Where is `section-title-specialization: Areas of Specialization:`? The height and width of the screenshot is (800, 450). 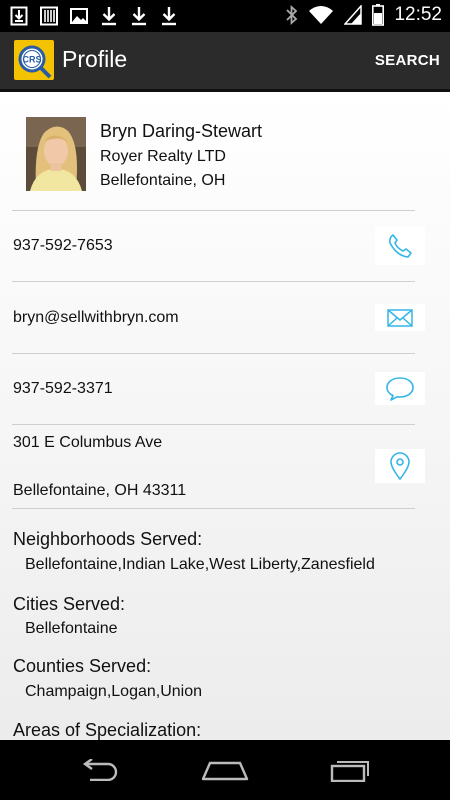 section-title-specialization: Areas of Specialization: is located at coordinates (107, 730).